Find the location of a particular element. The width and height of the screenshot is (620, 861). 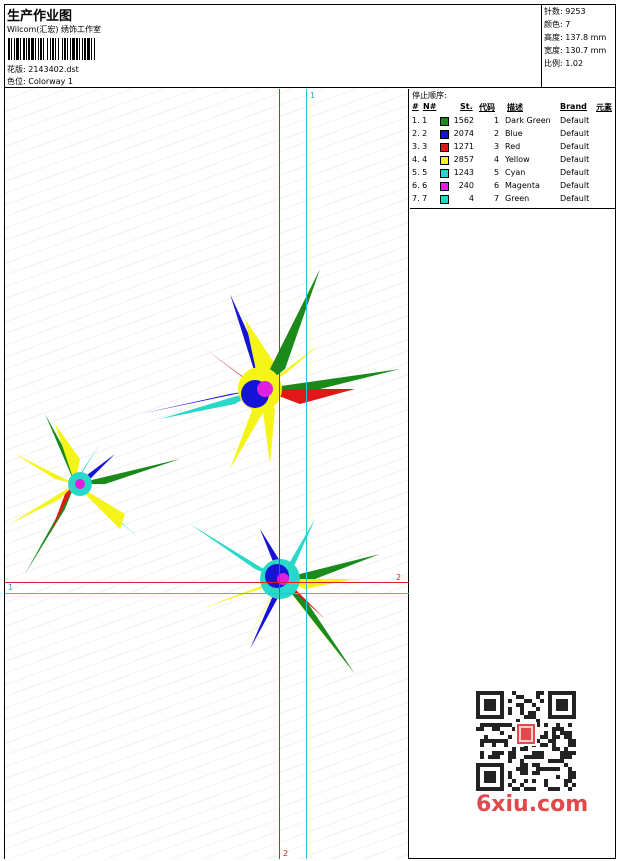

col-brand: Brand is located at coordinates (573, 106).